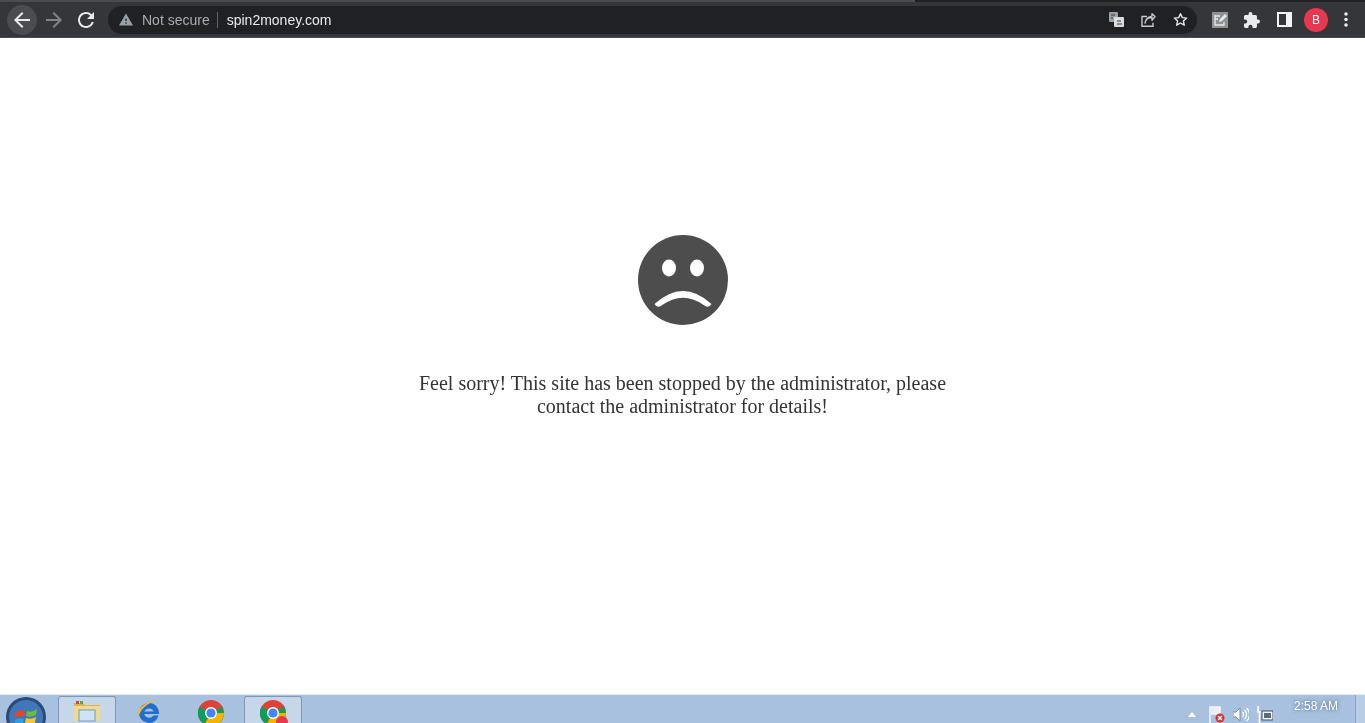  Describe the element at coordinates (1316, 19) in the screenshot. I see `profile-avatar: B` at that location.